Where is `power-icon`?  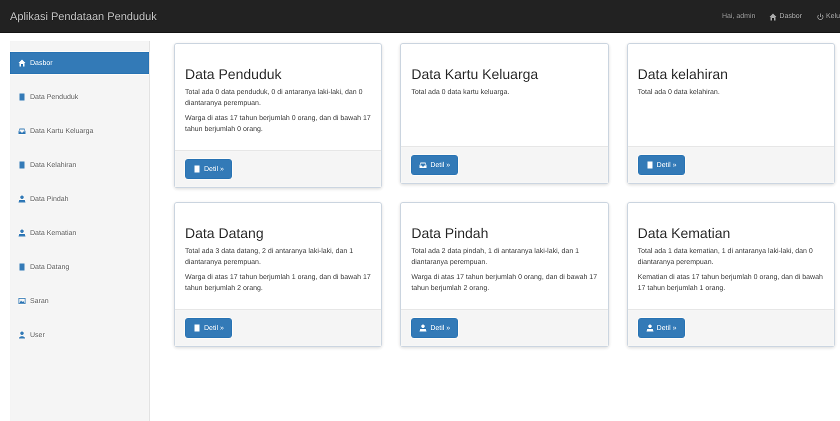 power-icon is located at coordinates (820, 16).